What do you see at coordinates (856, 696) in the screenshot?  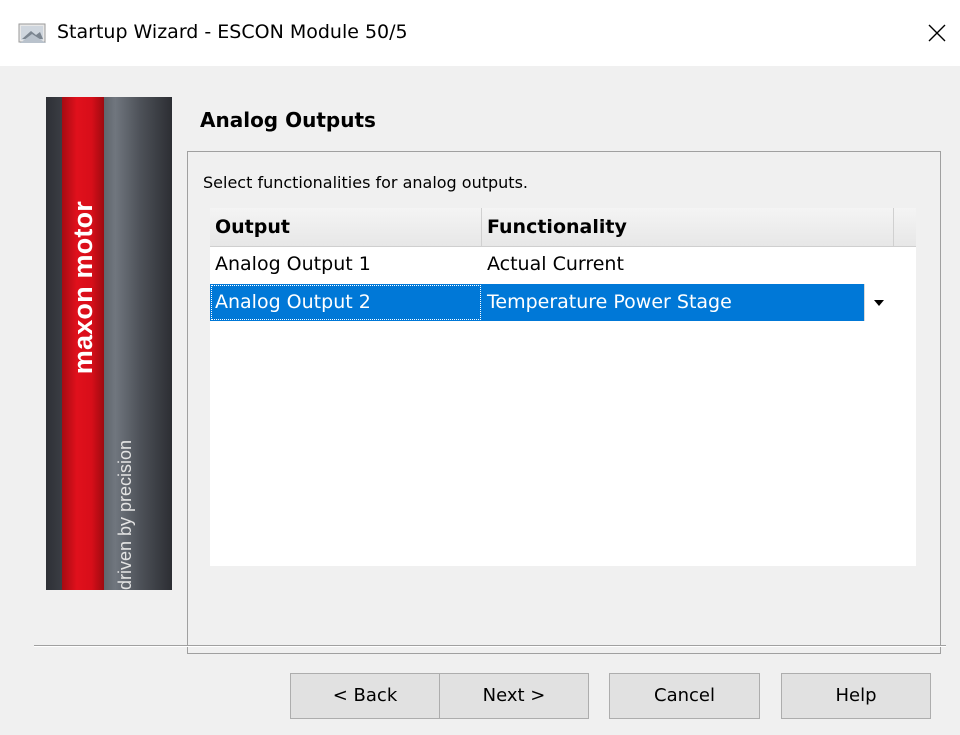 I see `help-button: Help` at bounding box center [856, 696].